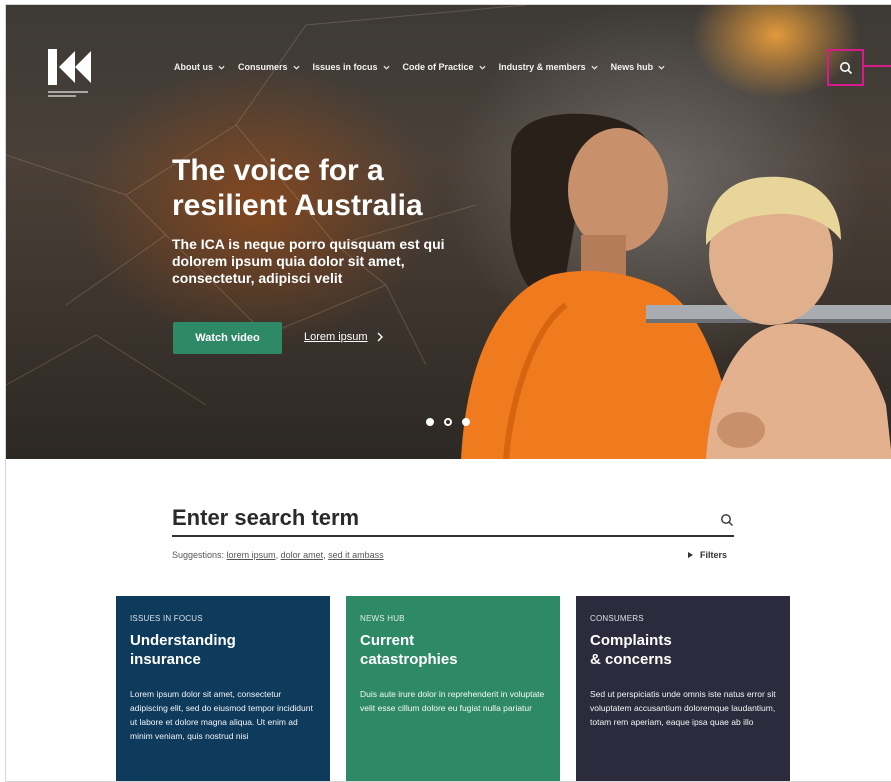  I want to click on nav-item-issues-in-focus: Issues in focus, so click(351, 67).